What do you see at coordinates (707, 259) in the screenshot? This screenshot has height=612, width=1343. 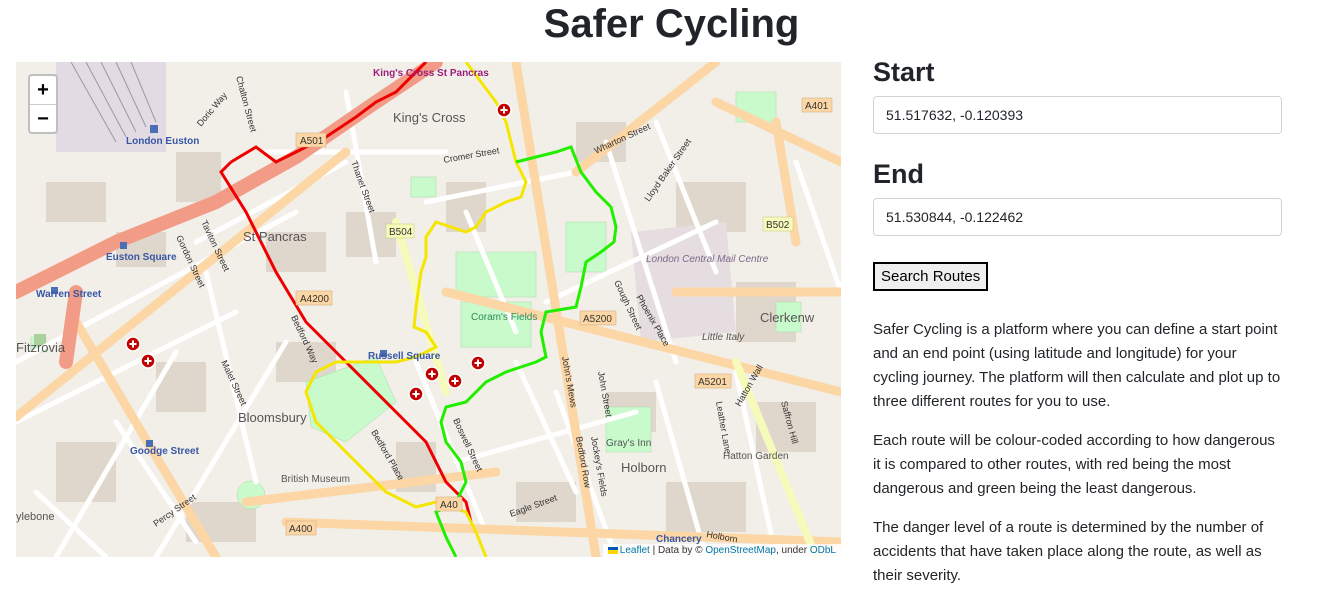 I see `poi-london-central-mail-centre: London Central Mail Centre` at bounding box center [707, 259].